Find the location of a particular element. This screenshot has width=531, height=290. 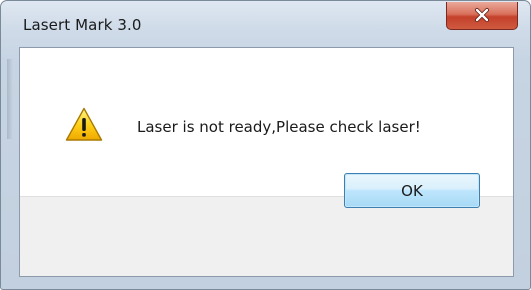

close-icon is located at coordinates (482, 15).